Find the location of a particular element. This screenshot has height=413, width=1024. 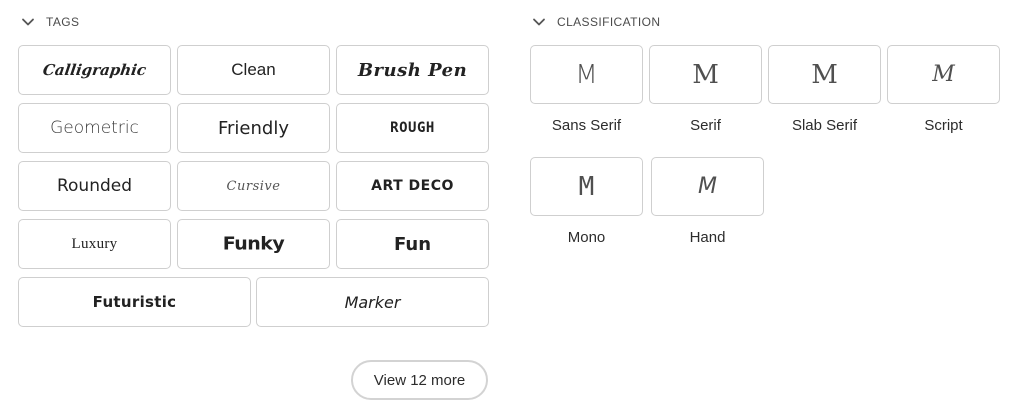

script-glyph: M is located at coordinates (943, 74).